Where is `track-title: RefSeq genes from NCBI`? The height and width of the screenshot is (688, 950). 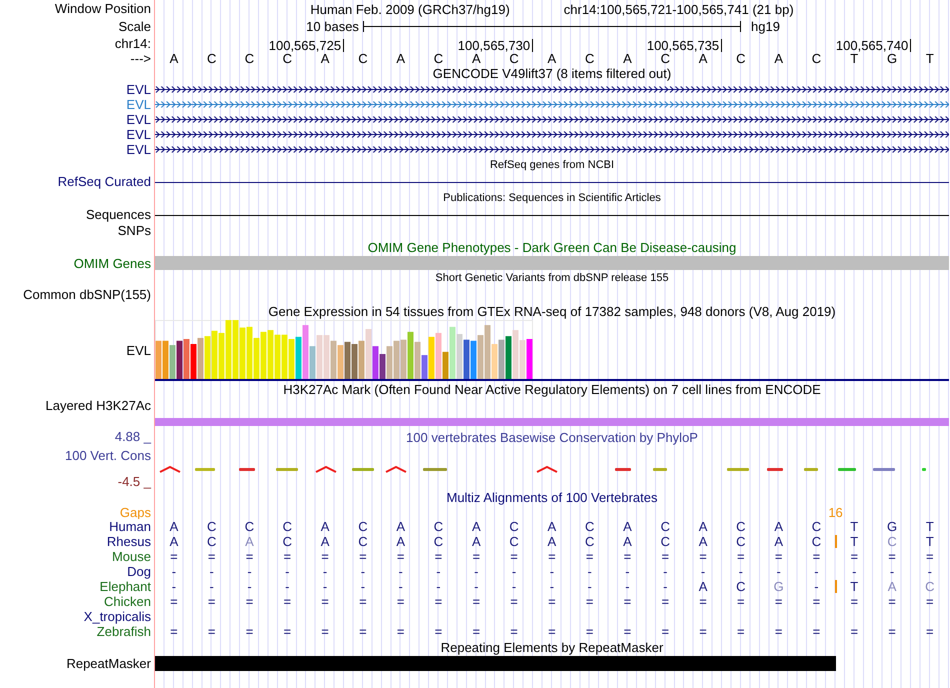
track-title: RefSeq genes from NCBI is located at coordinates (552, 165).